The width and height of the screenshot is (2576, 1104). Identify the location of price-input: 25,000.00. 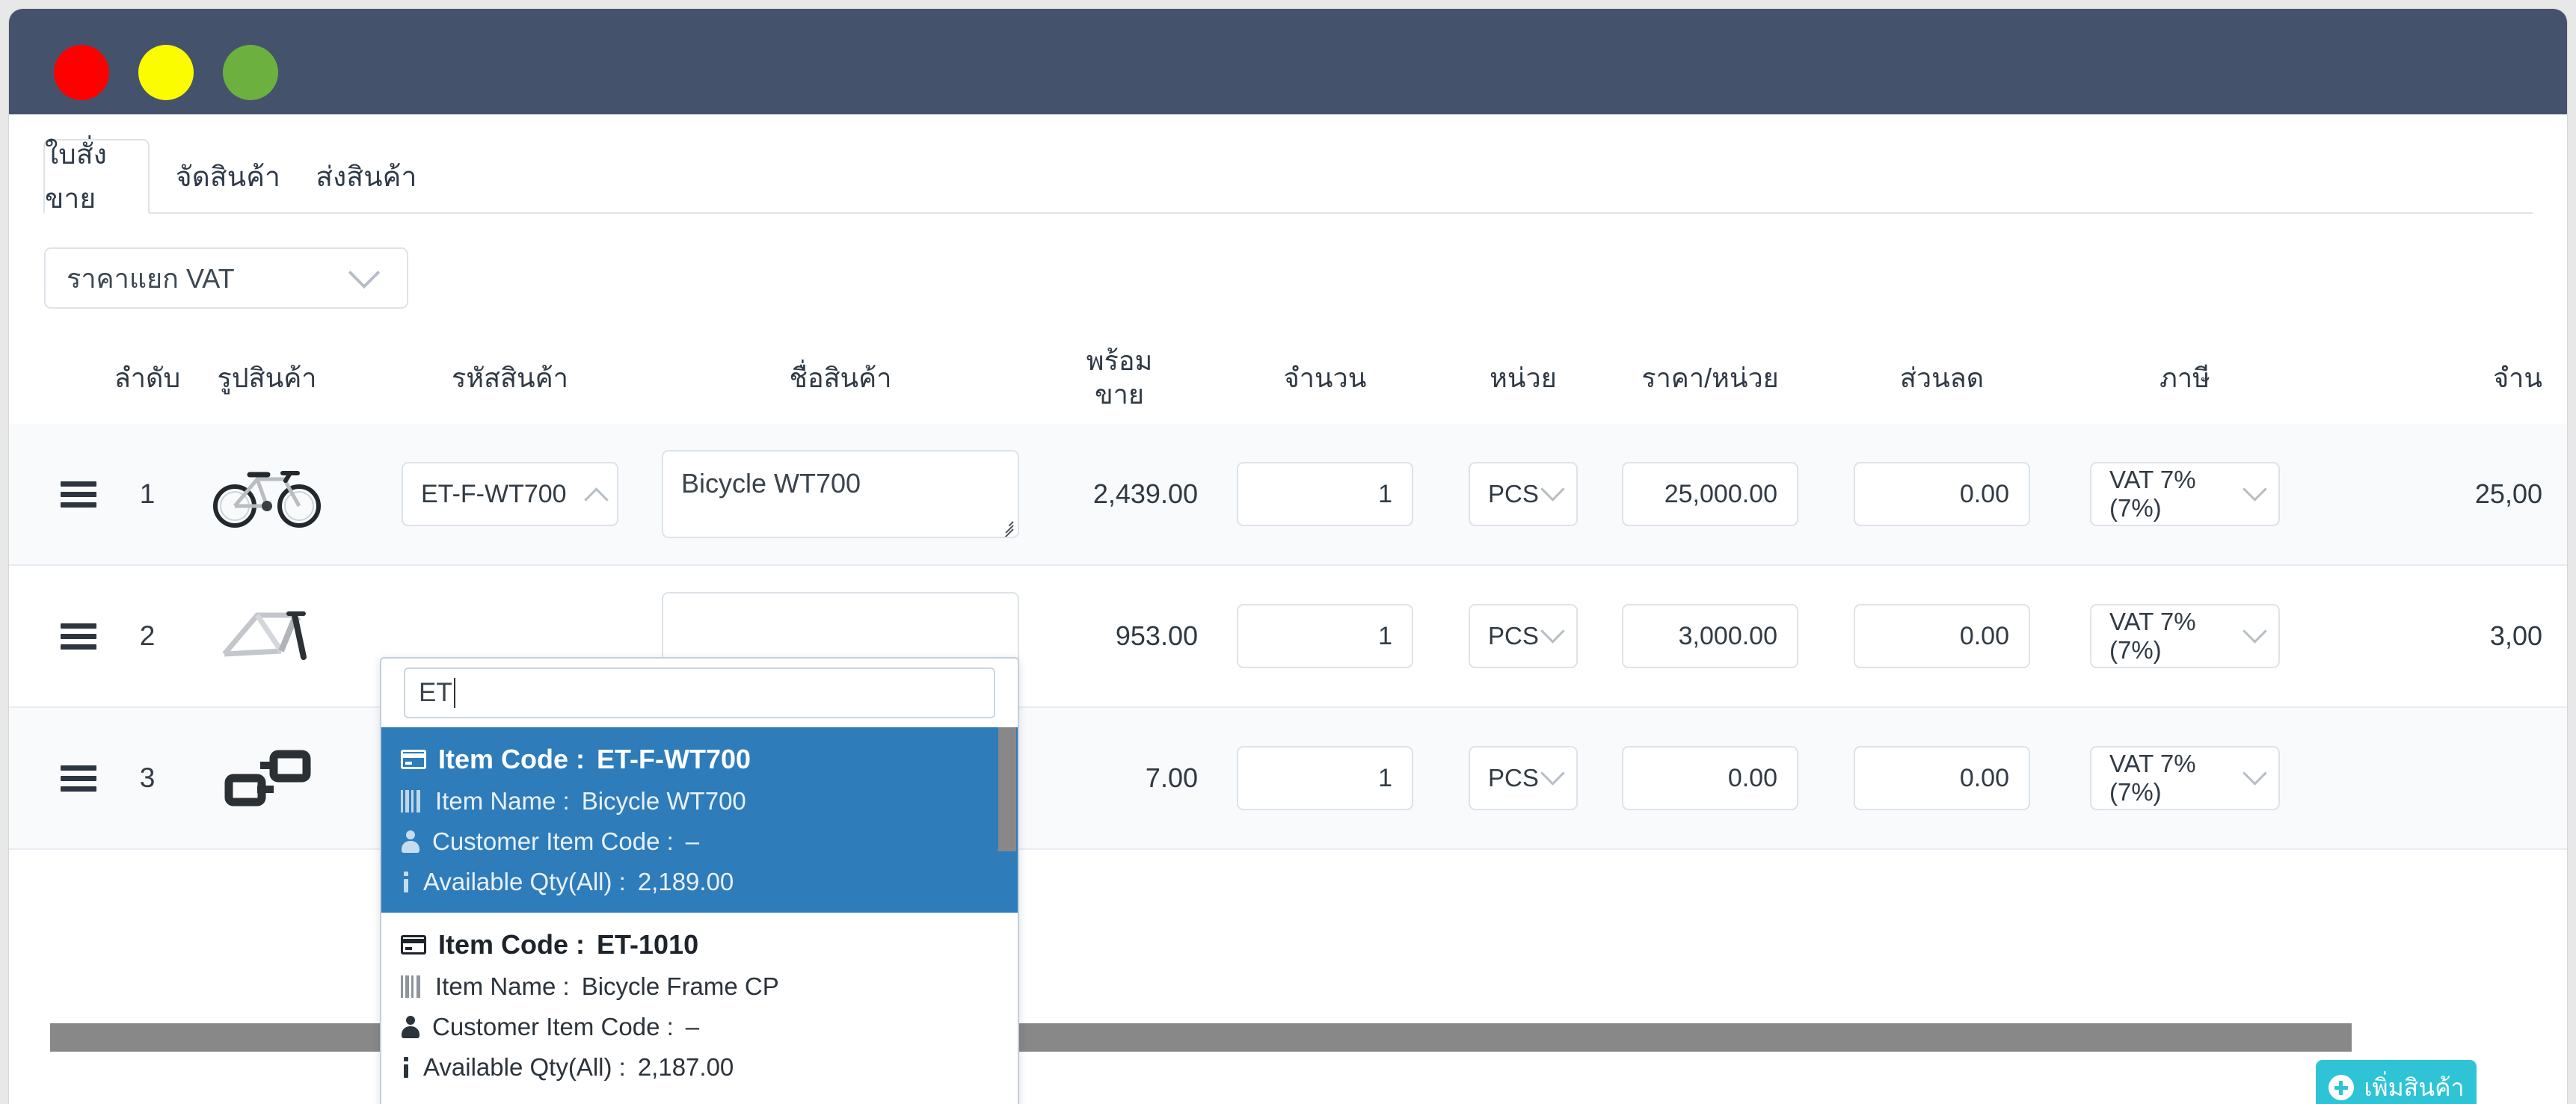
(1710, 494).